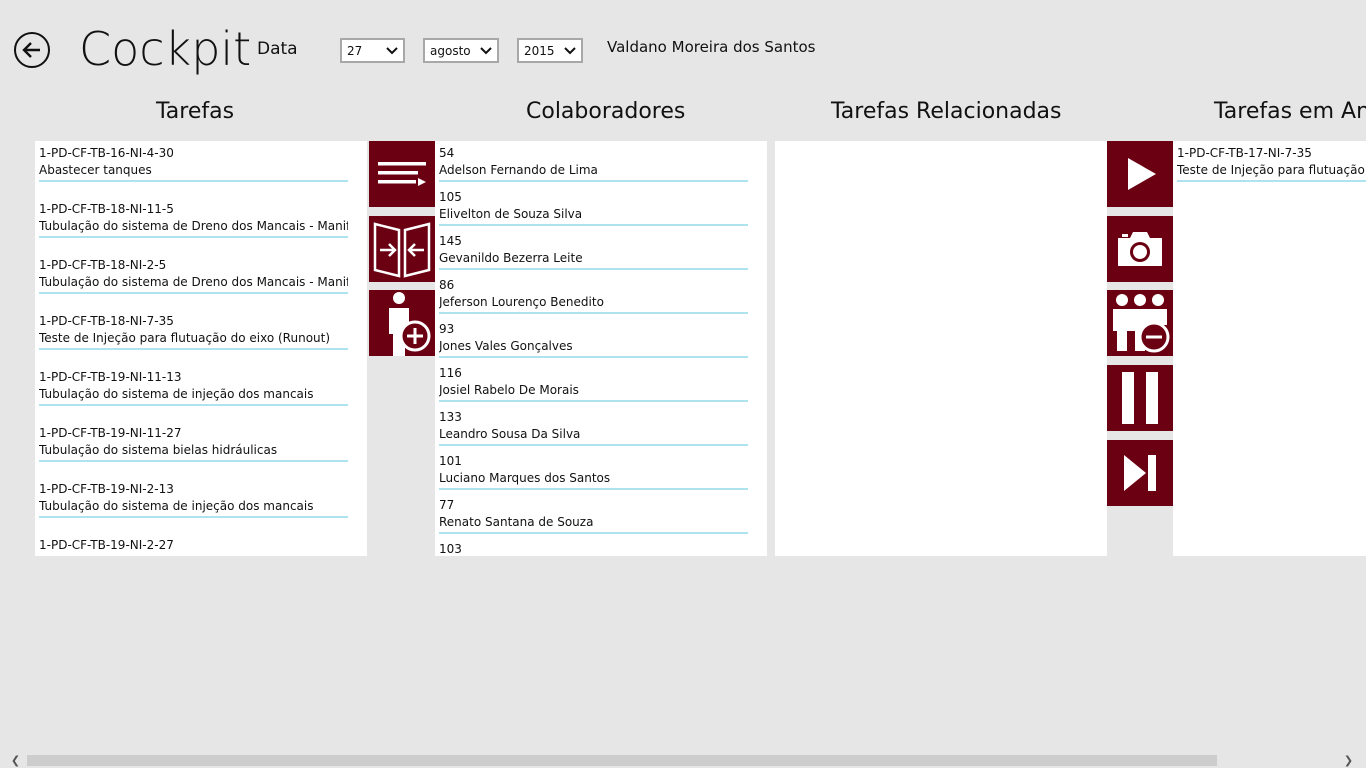 Image resolution: width=1366 pixels, height=768 pixels. What do you see at coordinates (165, 49) in the screenshot?
I see `page-title: Cockpit` at bounding box center [165, 49].